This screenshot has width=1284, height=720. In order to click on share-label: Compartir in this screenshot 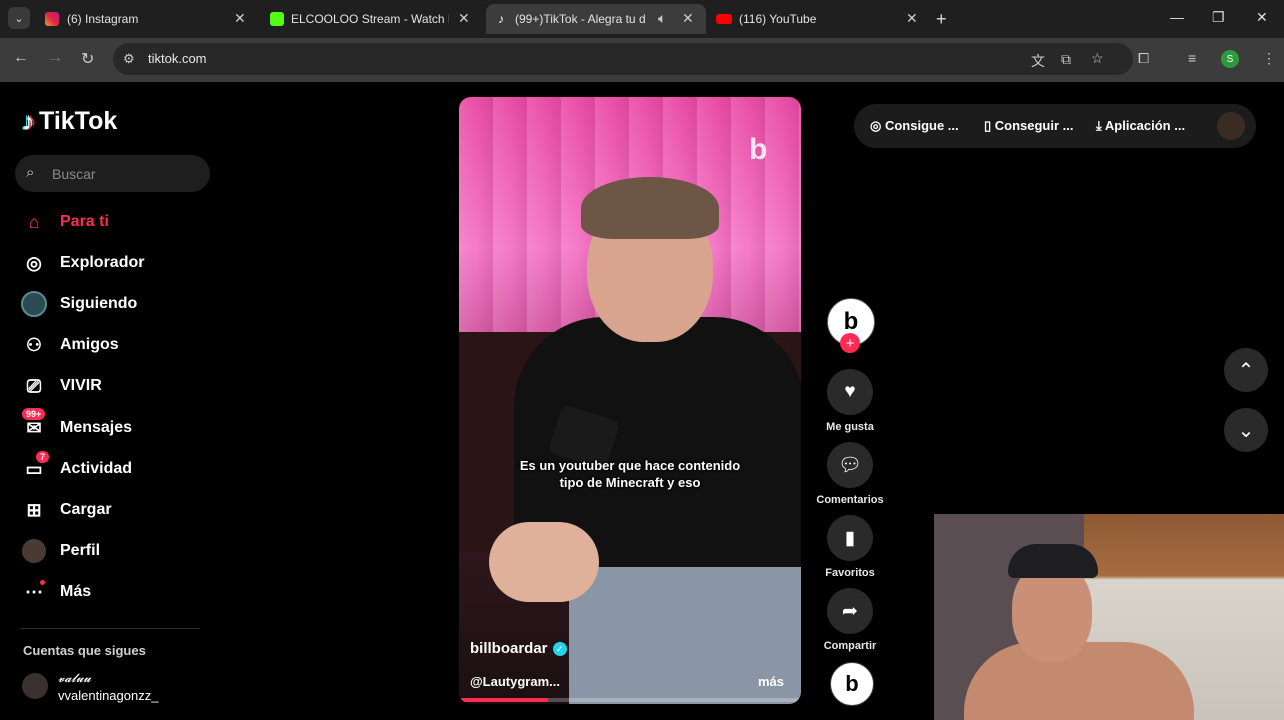, I will do `click(850, 646)`.